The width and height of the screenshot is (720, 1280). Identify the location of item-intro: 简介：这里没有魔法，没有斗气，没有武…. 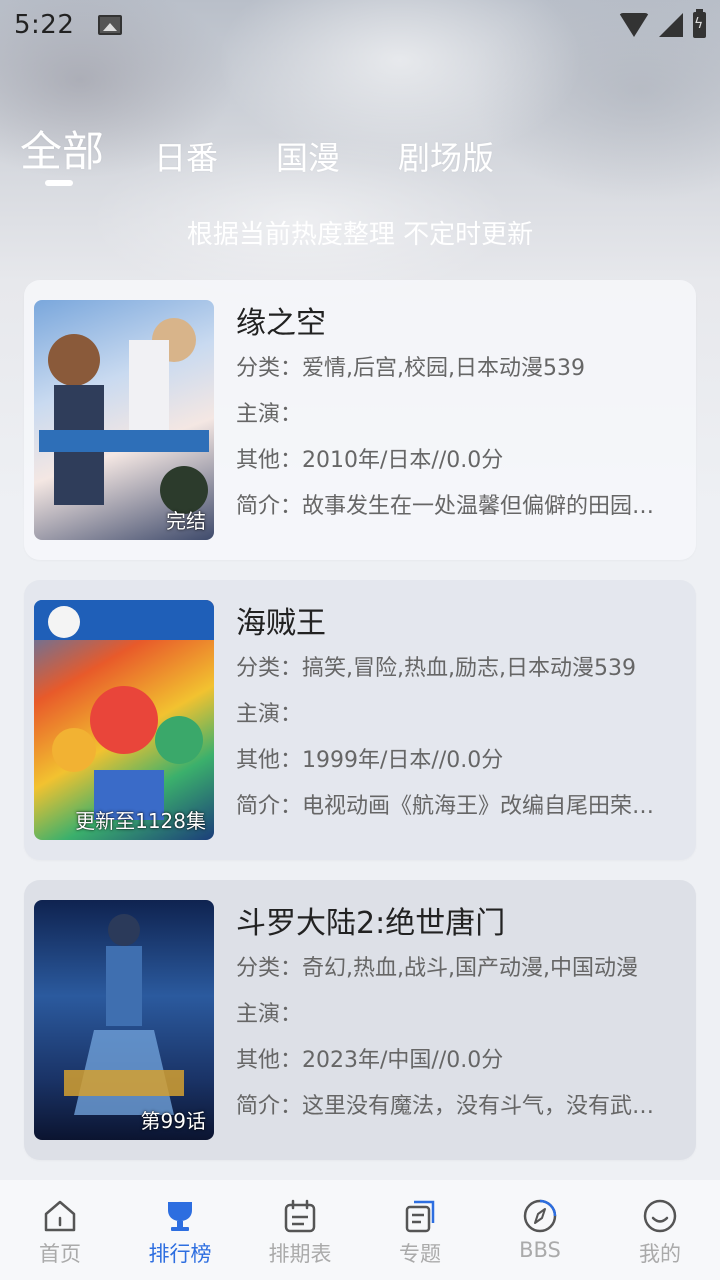
(445, 1106).